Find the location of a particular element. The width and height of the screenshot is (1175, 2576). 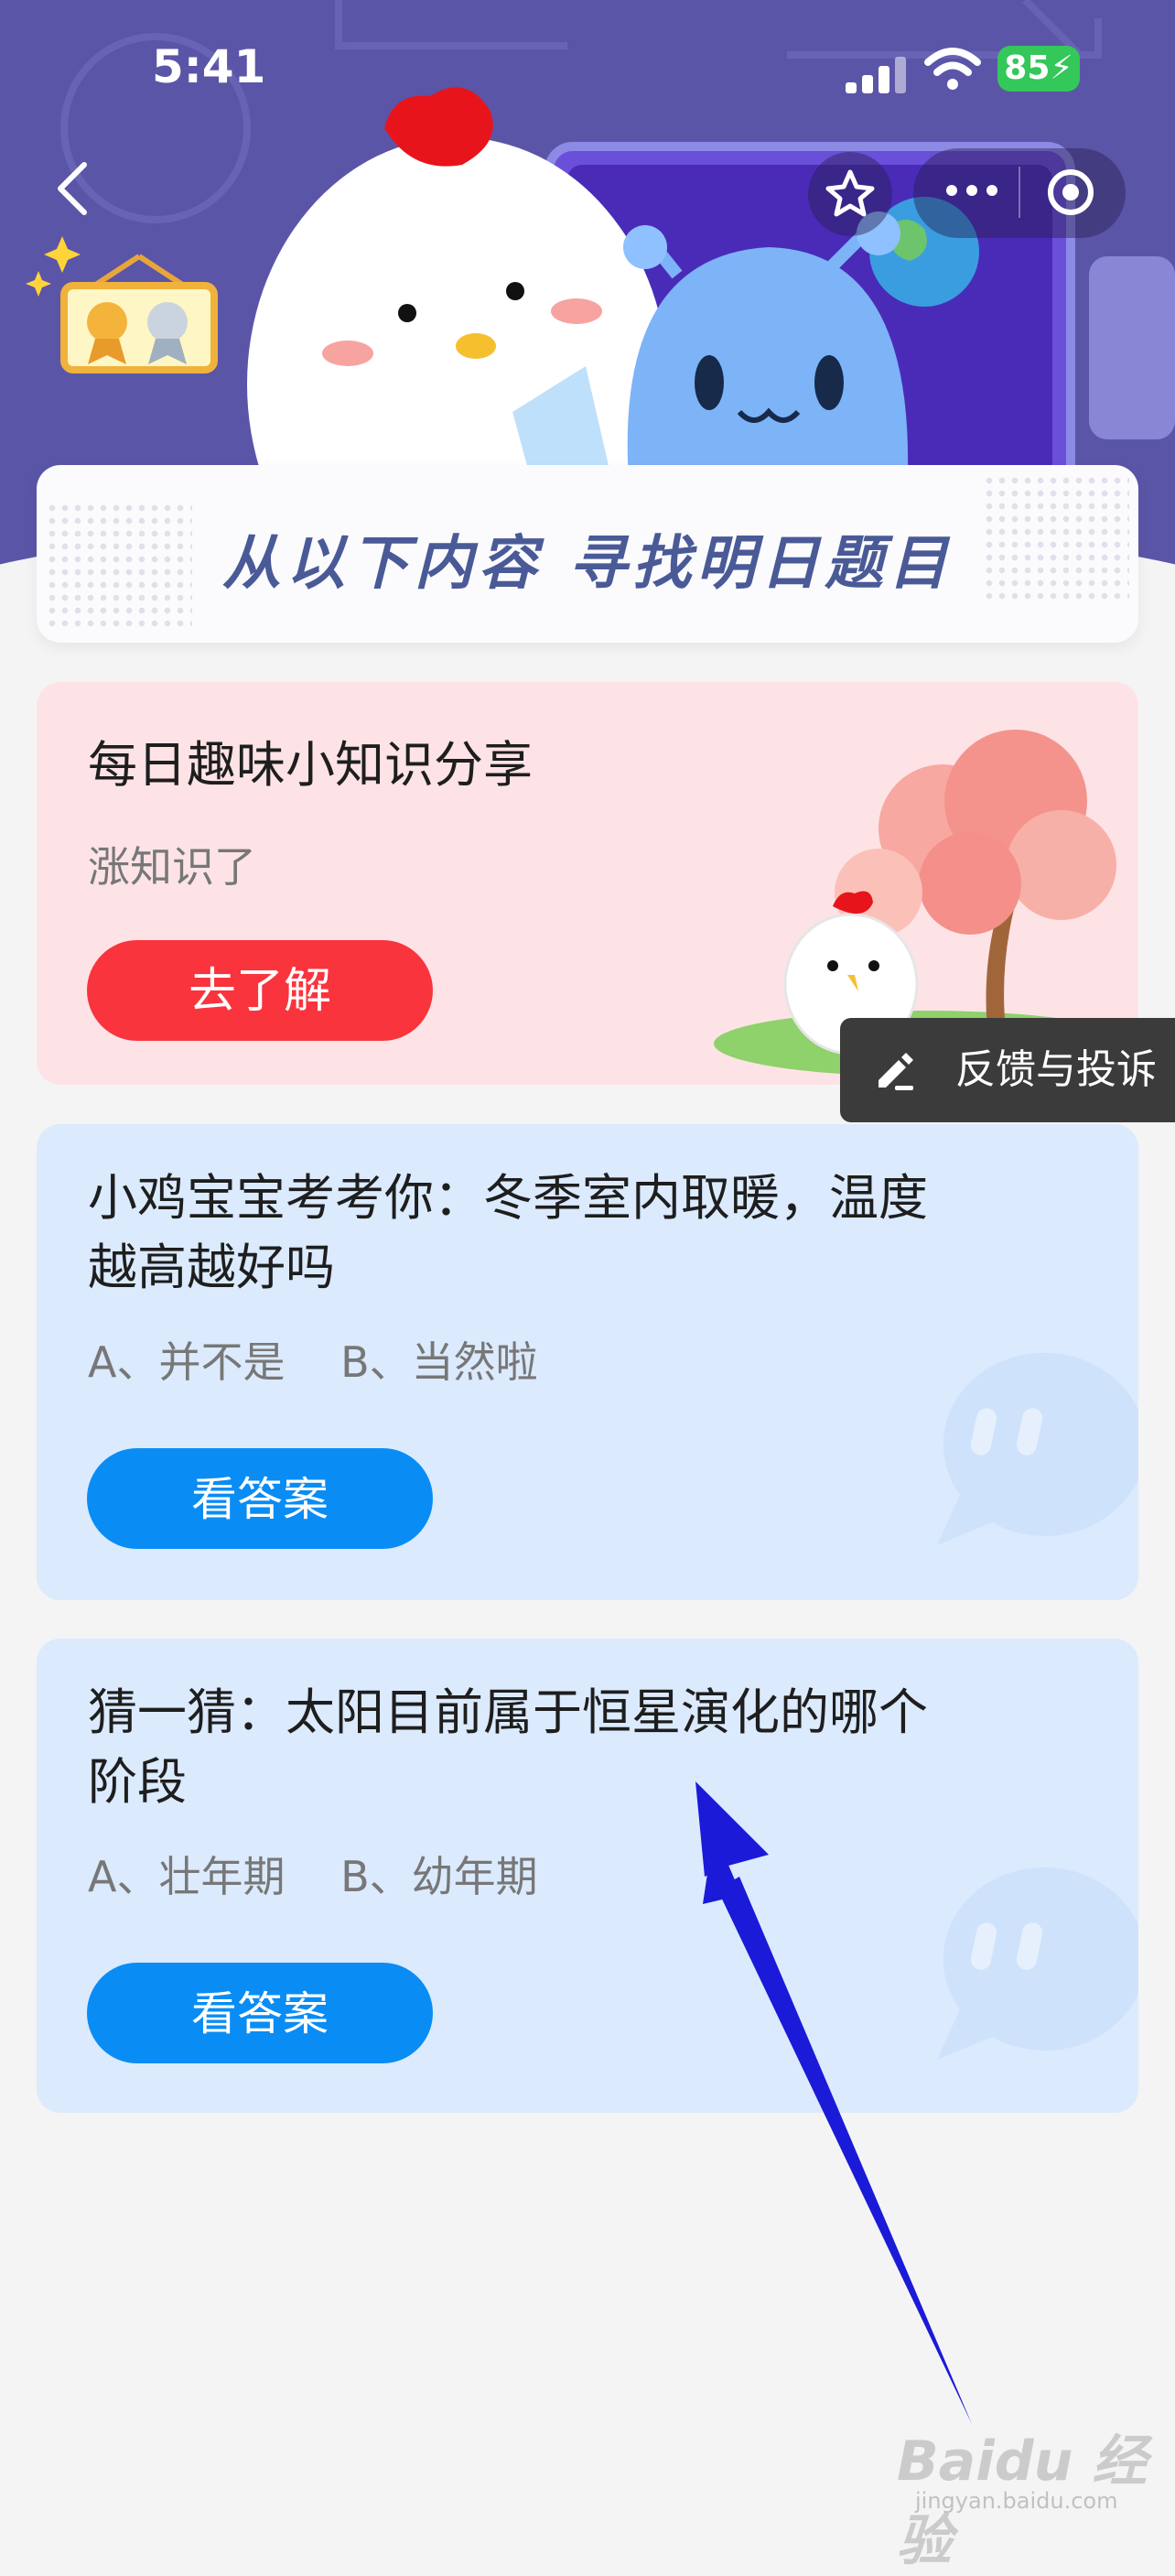

quiz-question-line1: 猜一猜：太阳目前属于恒星演化的哪个 is located at coordinates (508, 1712).